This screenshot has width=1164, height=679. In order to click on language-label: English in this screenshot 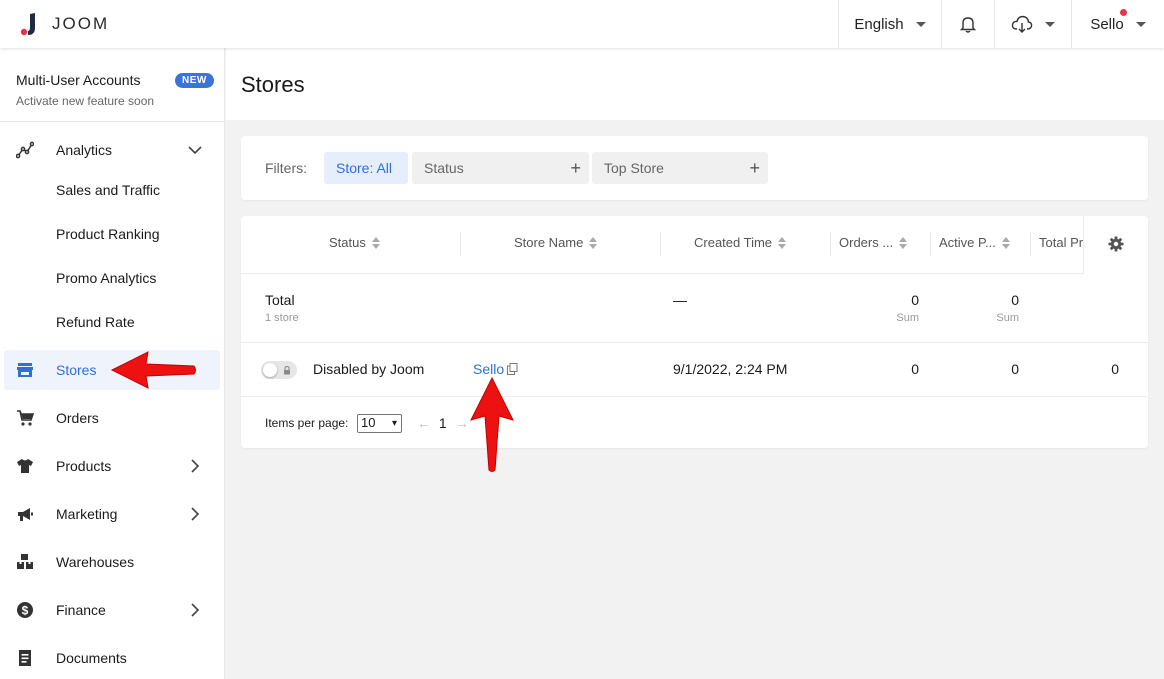, I will do `click(879, 24)`.